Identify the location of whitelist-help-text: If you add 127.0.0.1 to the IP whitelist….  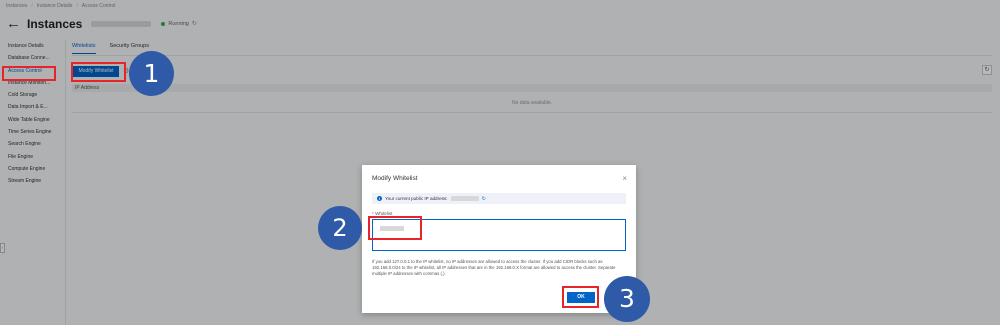
(494, 268).